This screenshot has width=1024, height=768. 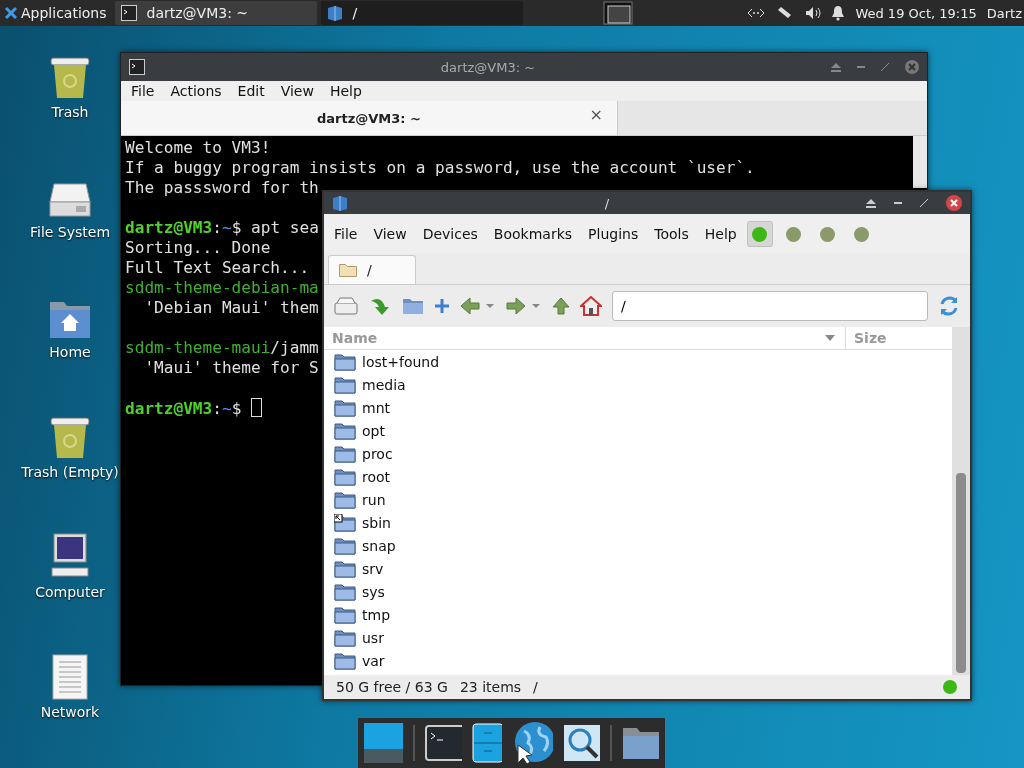 I want to click on tab-close-button: ×, so click(x=596, y=115).